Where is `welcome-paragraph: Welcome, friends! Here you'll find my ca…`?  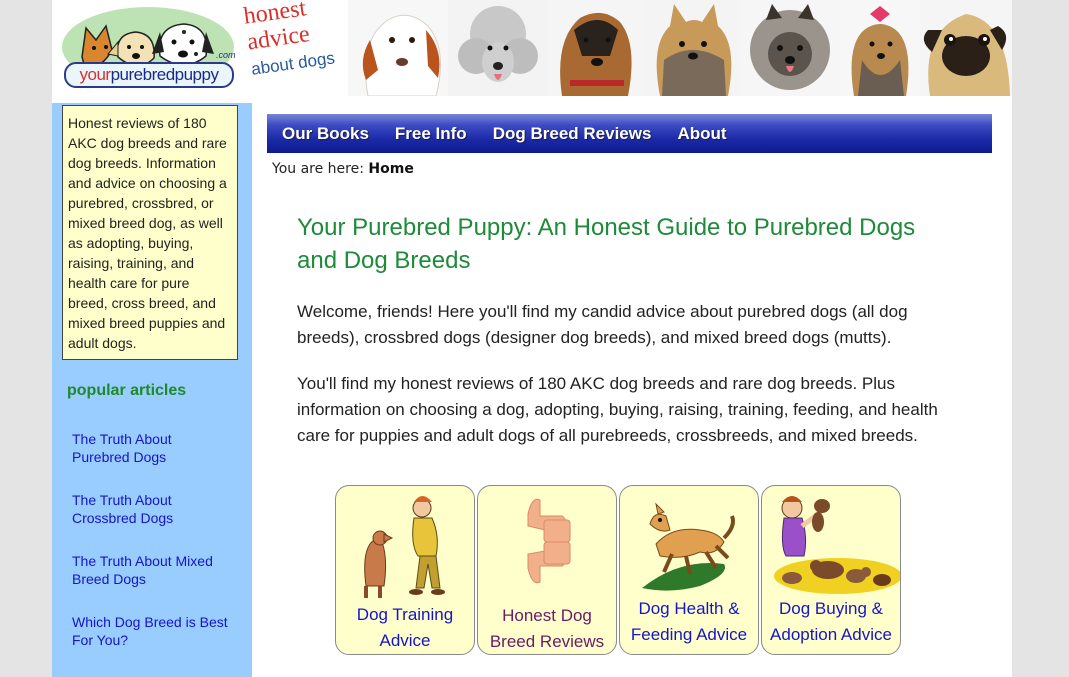
welcome-paragraph: Welcome, friends! Here you'll find my ca… is located at coordinates (602, 324).